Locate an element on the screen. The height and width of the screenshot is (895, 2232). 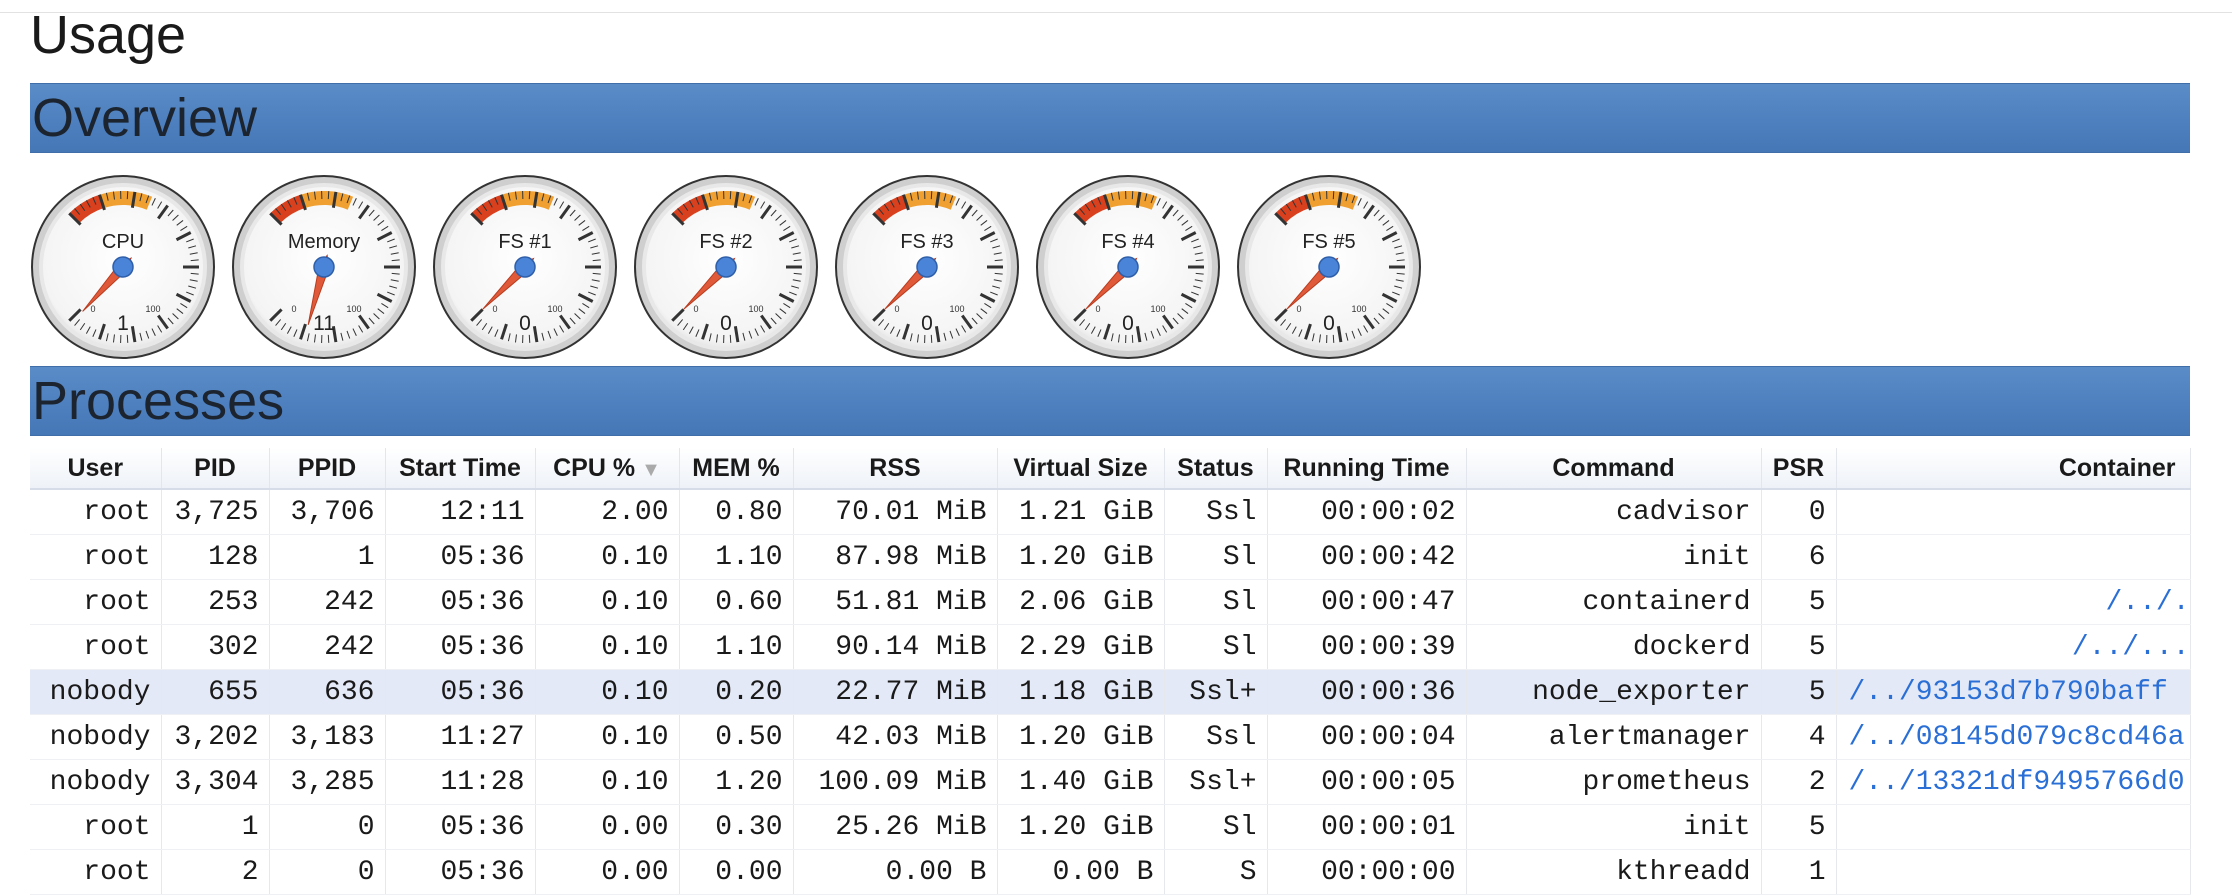
col-user: User is located at coordinates (95, 468).